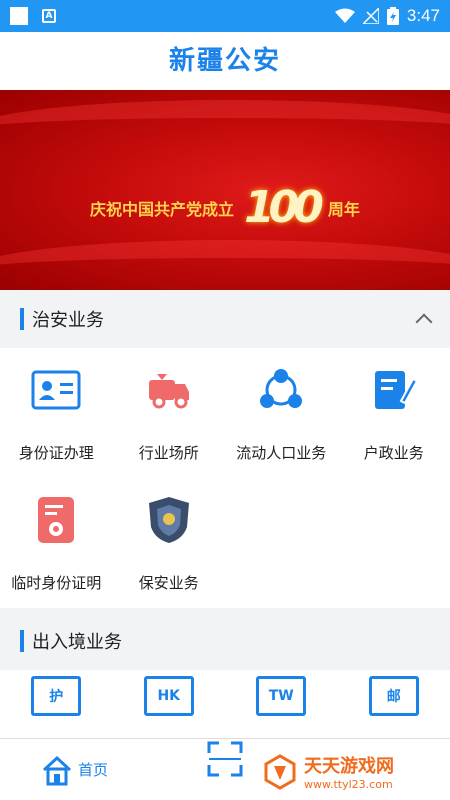 This screenshot has height=800, width=450. What do you see at coordinates (349, 766) in the screenshot?
I see `watermark-name: 天天游戏网` at bounding box center [349, 766].